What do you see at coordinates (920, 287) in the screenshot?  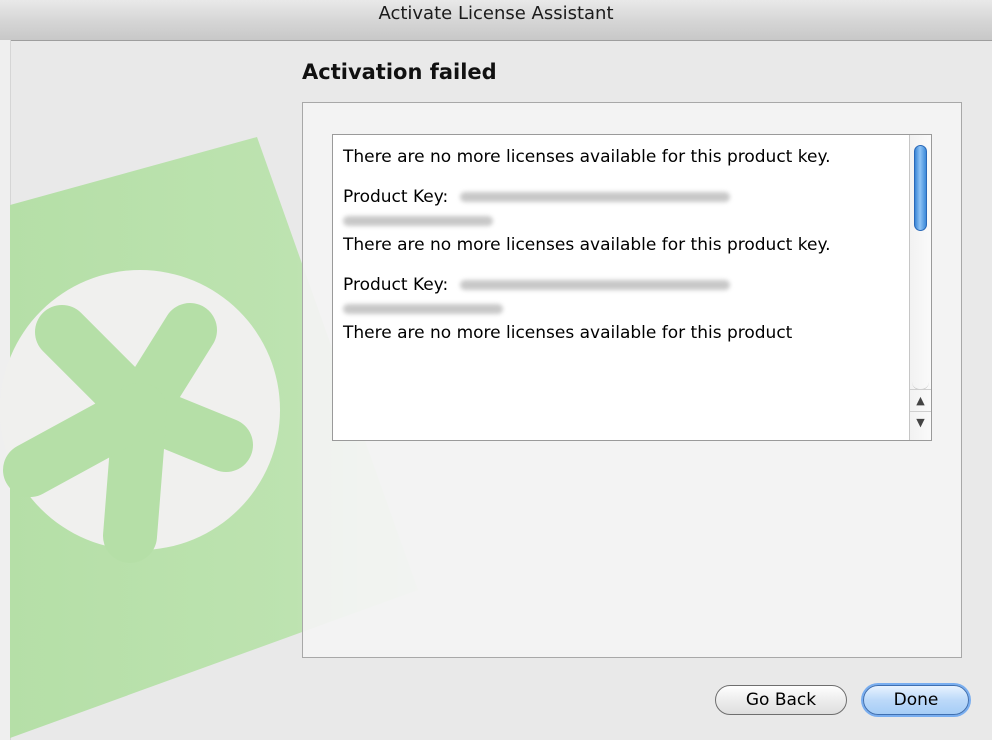 I see `vertical-scrollbar: ▲ ▼` at bounding box center [920, 287].